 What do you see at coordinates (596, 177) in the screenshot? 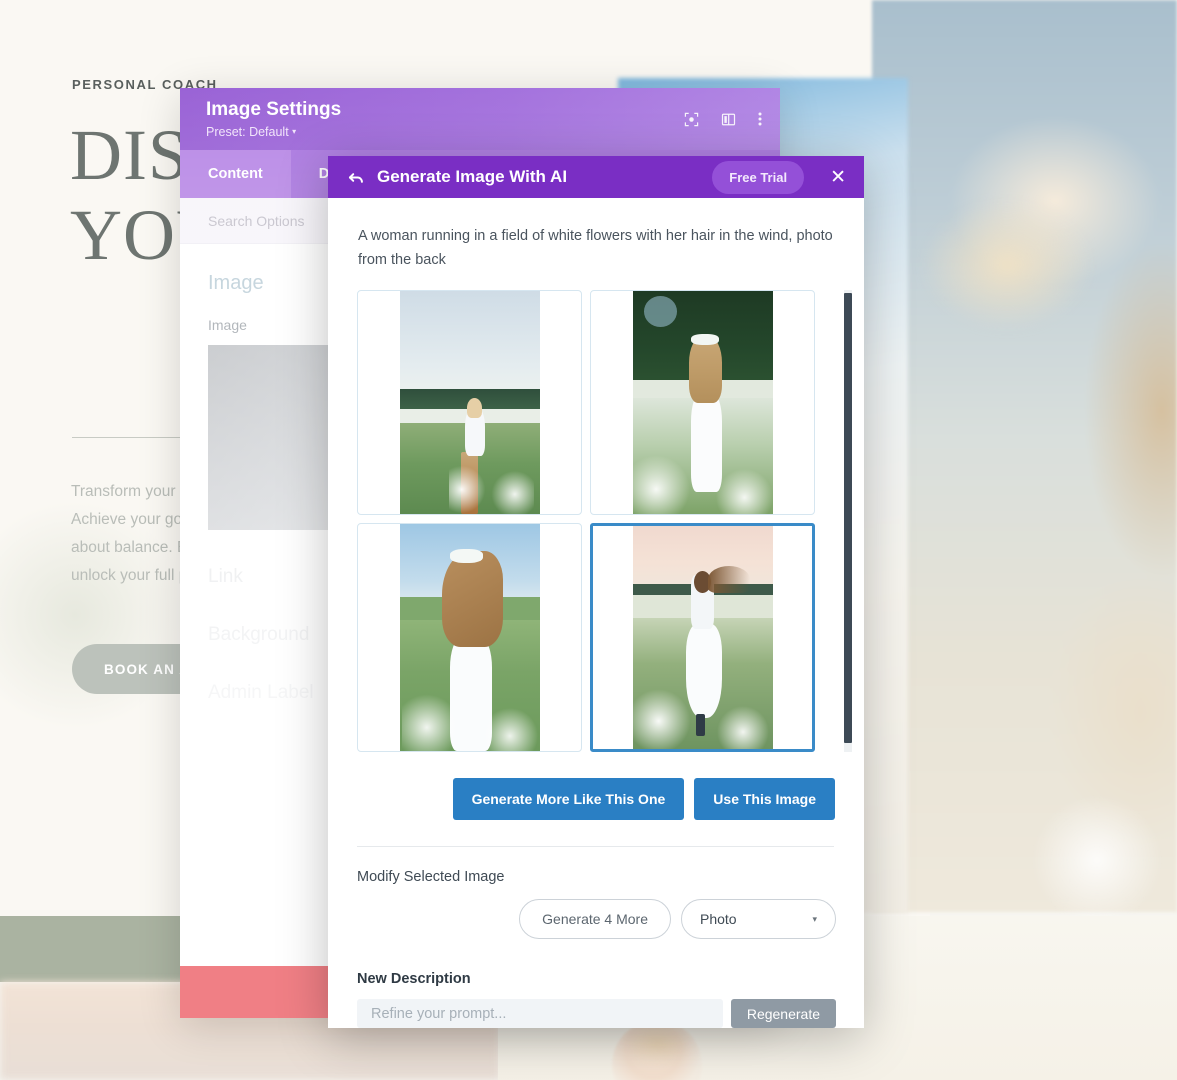
I see `ai-modal-header: Generate Image With AI Free Trial ✕` at bounding box center [596, 177].